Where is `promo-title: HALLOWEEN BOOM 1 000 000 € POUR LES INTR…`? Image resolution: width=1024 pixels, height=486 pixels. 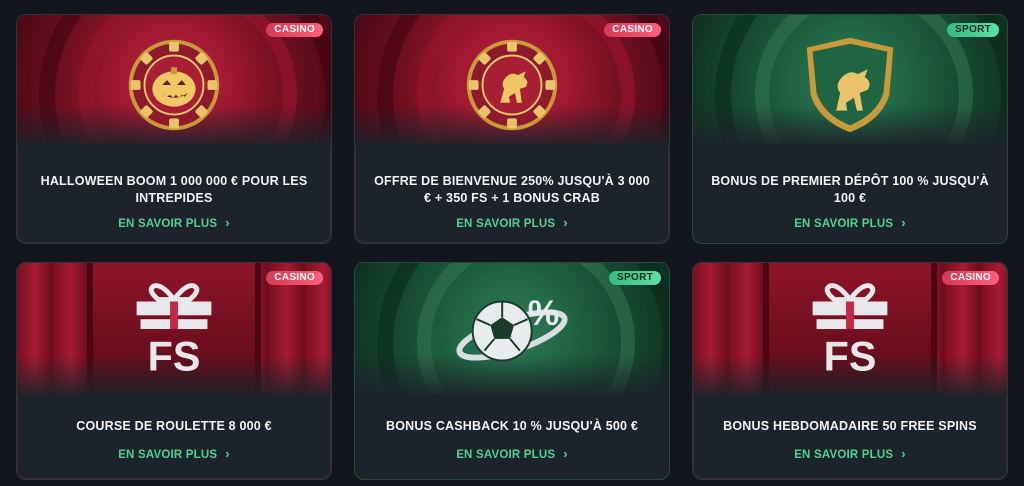
promo-title: HALLOWEEN BOOM 1 000 000 € POUR LES INTR… is located at coordinates (174, 189).